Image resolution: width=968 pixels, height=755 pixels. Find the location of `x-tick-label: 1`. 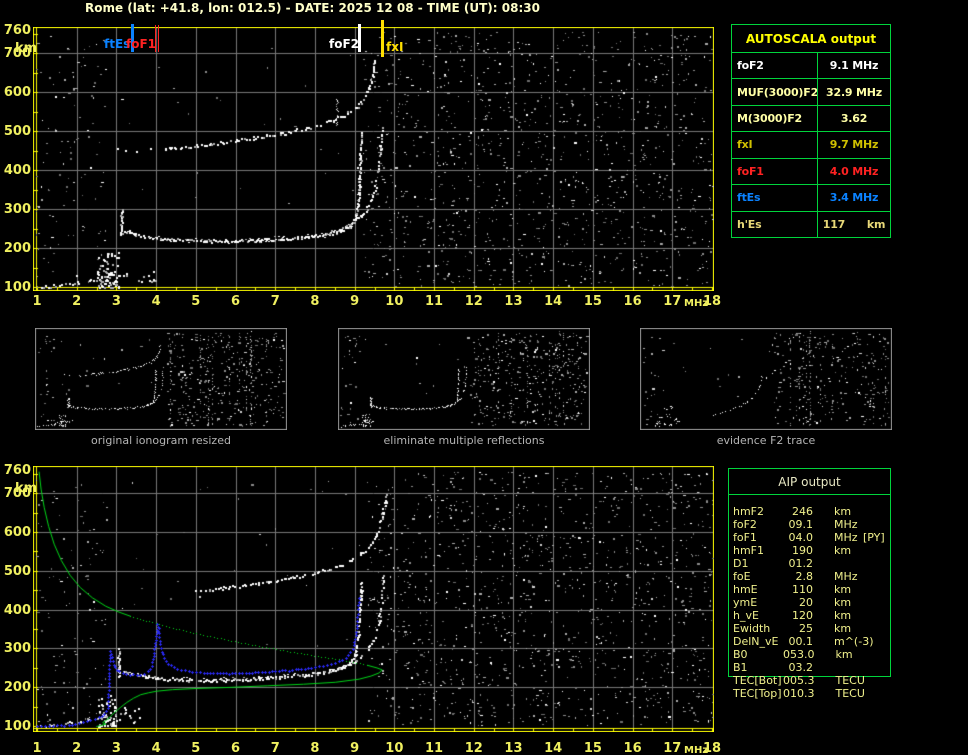

x-tick-label: 1 is located at coordinates (37, 301).